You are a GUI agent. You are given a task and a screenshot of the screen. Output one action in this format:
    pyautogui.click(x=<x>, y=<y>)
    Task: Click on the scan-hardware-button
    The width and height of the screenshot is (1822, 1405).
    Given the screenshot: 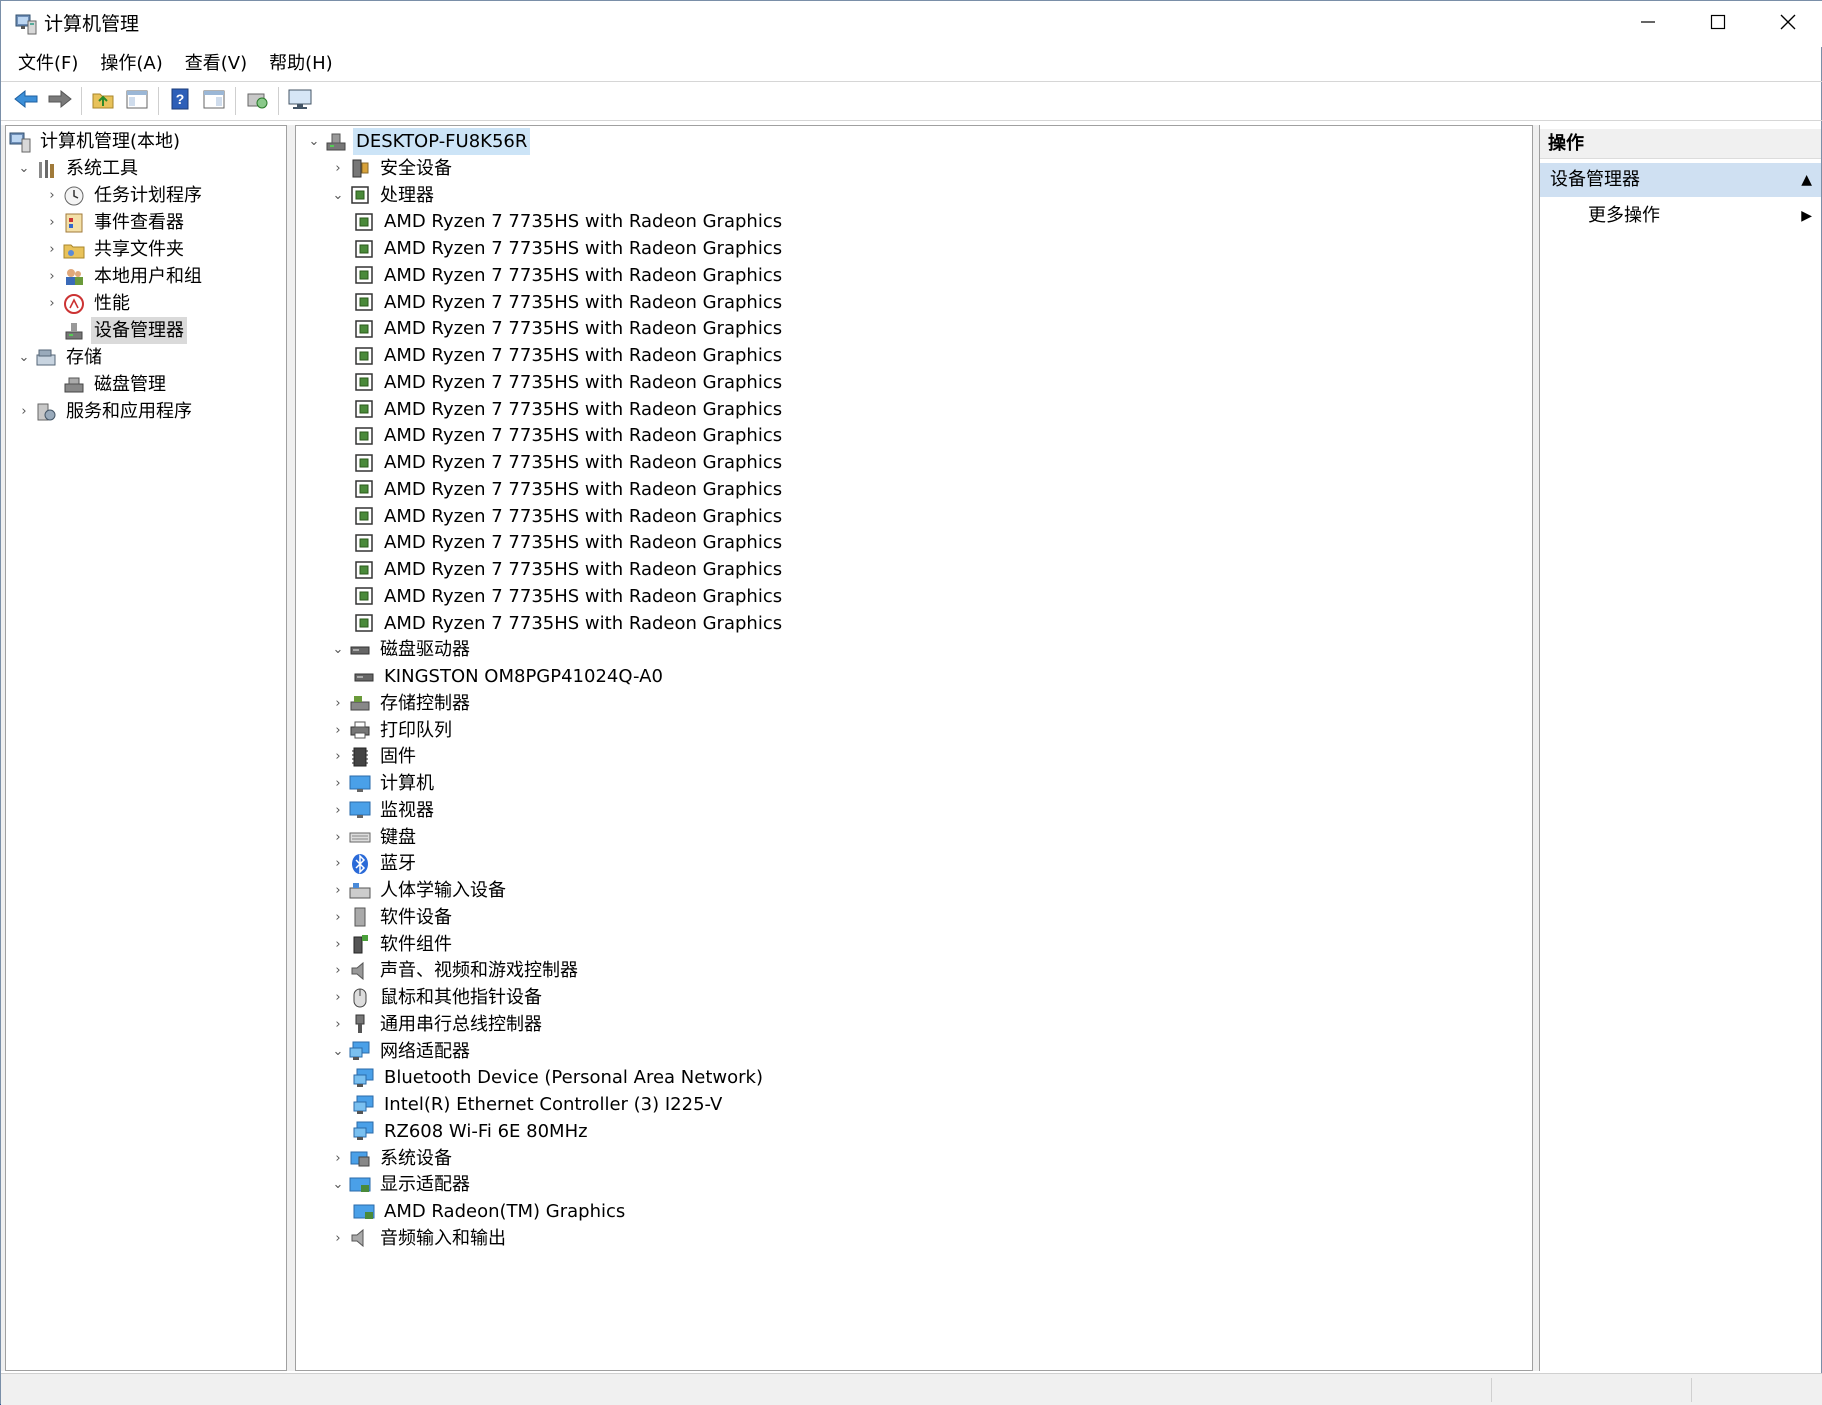 What is the action you would take?
    pyautogui.click(x=257, y=101)
    